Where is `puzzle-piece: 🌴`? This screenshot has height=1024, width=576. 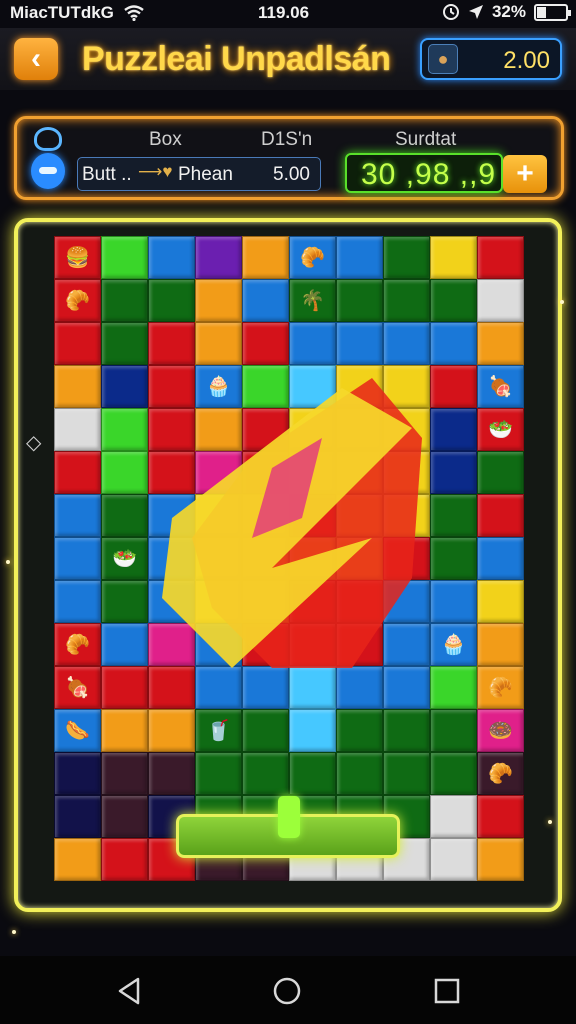
puzzle-piece: 🌴 is located at coordinates (312, 300).